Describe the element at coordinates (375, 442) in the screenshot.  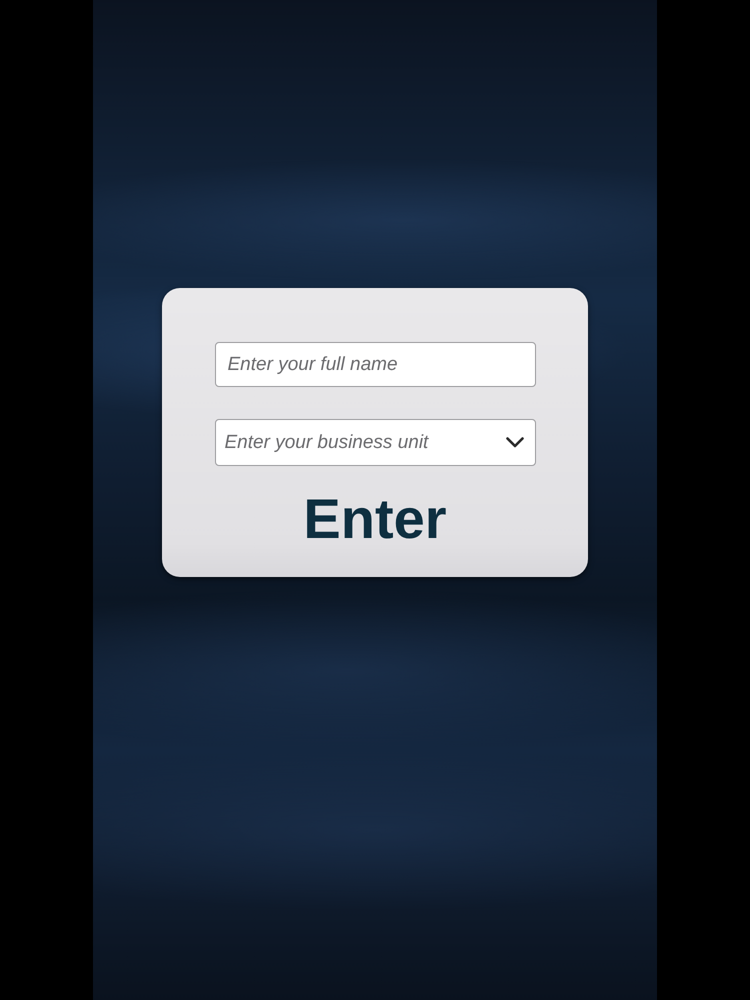
I see `business-unit-dropdown: Enter your business unit` at that location.